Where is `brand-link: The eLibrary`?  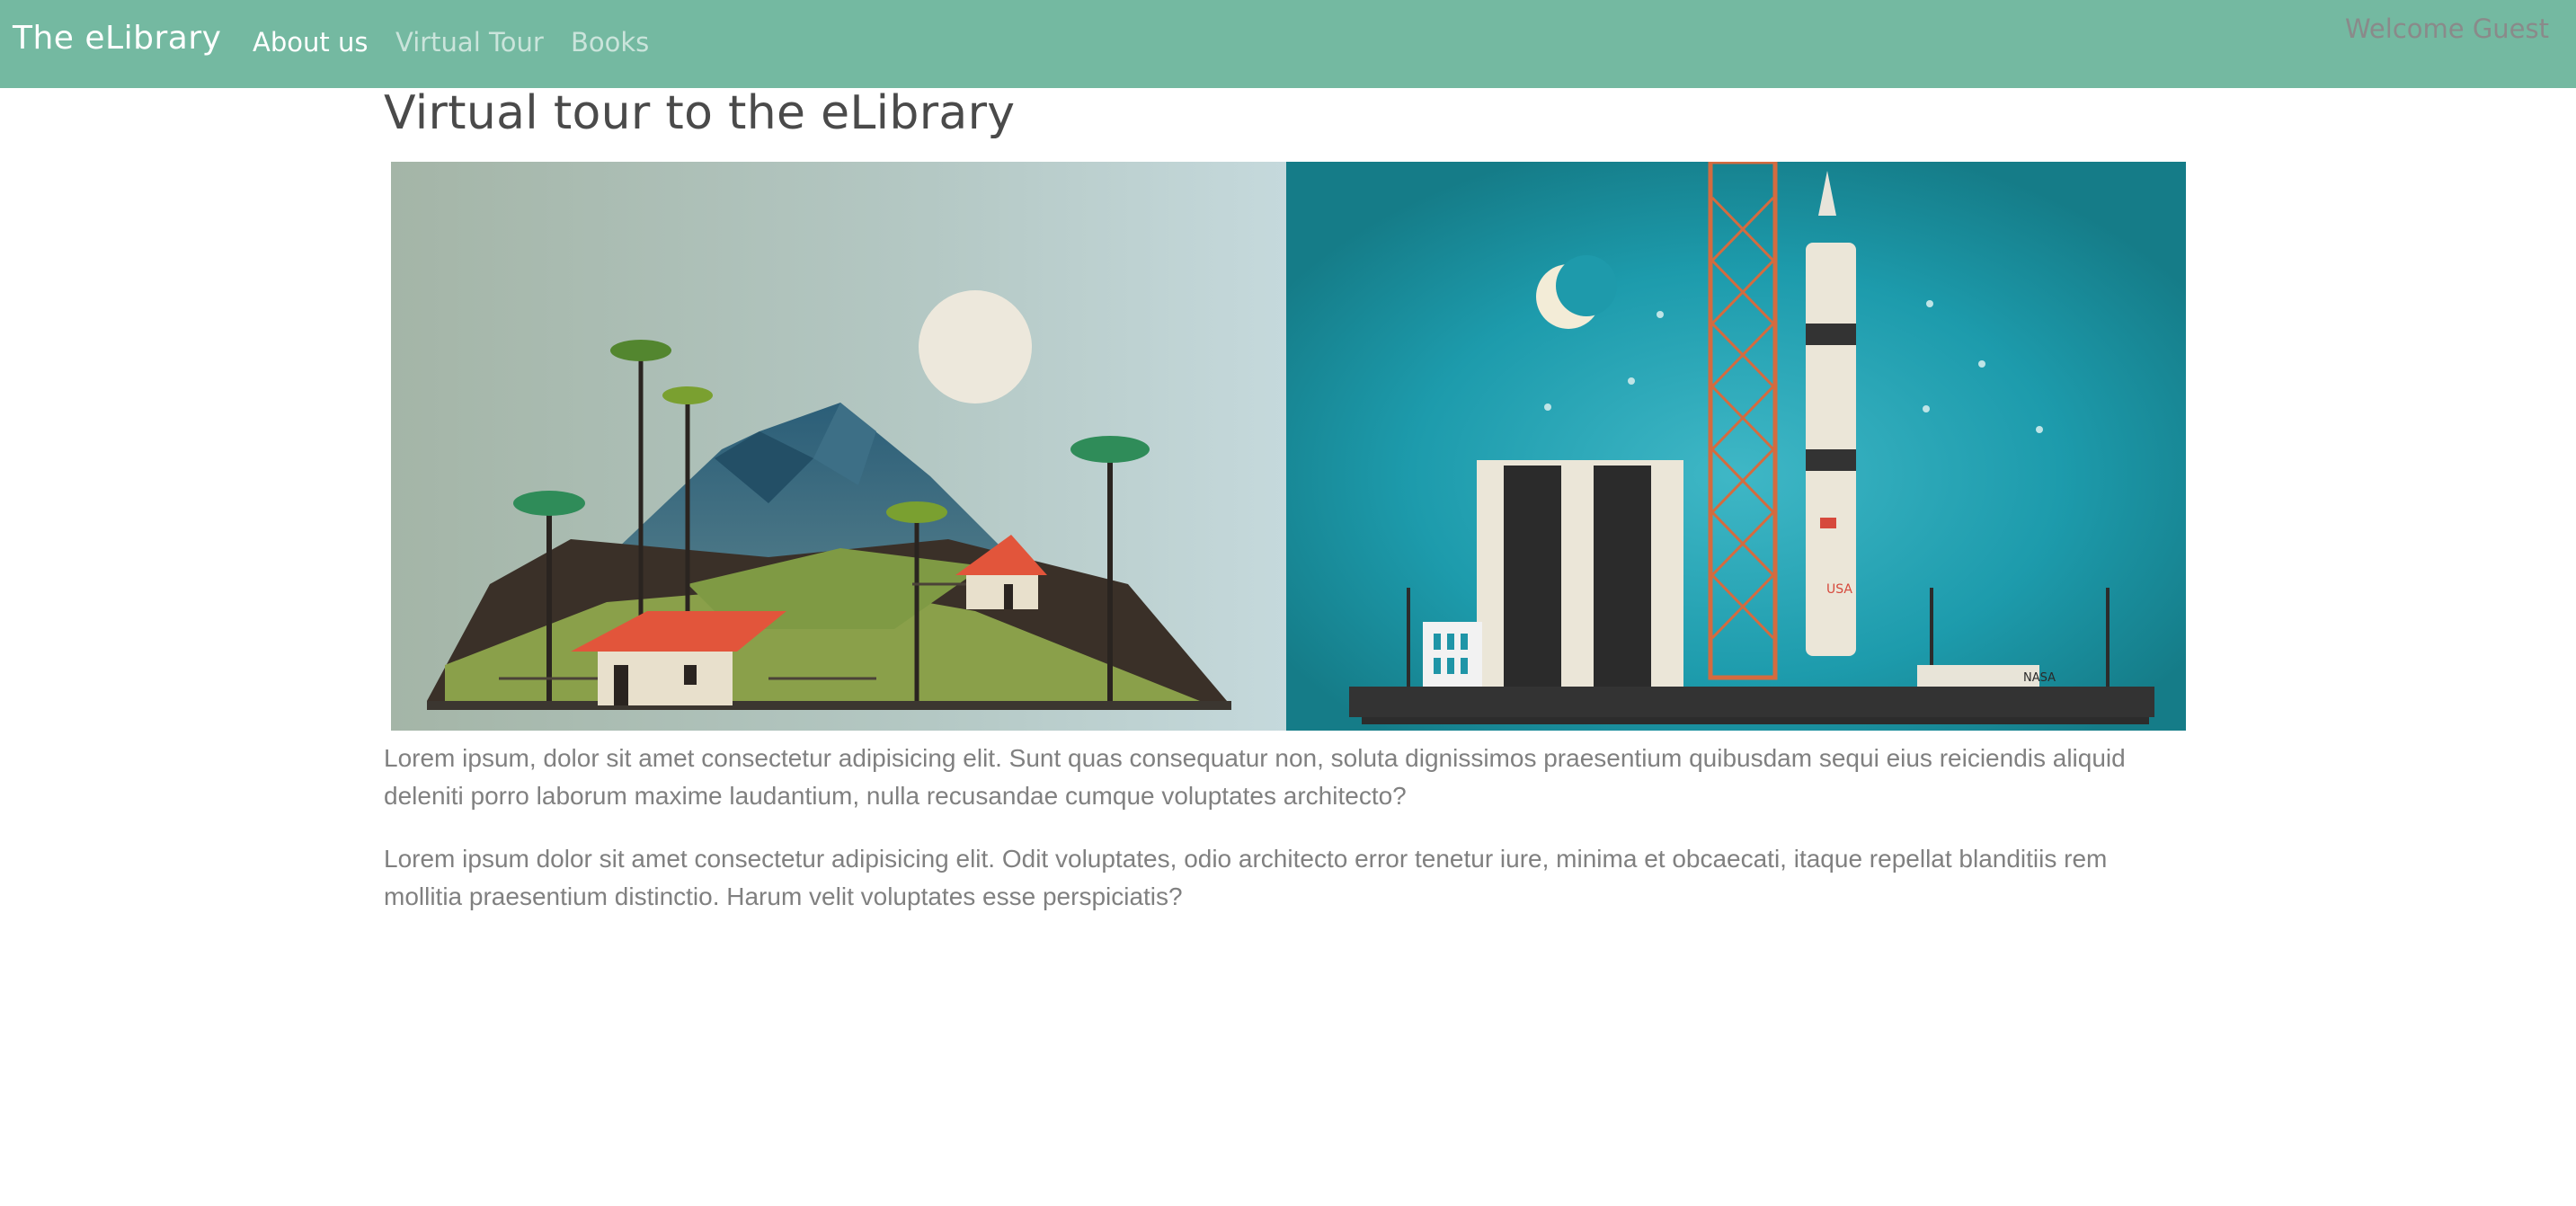
brand-link: The eLibrary is located at coordinates (117, 38).